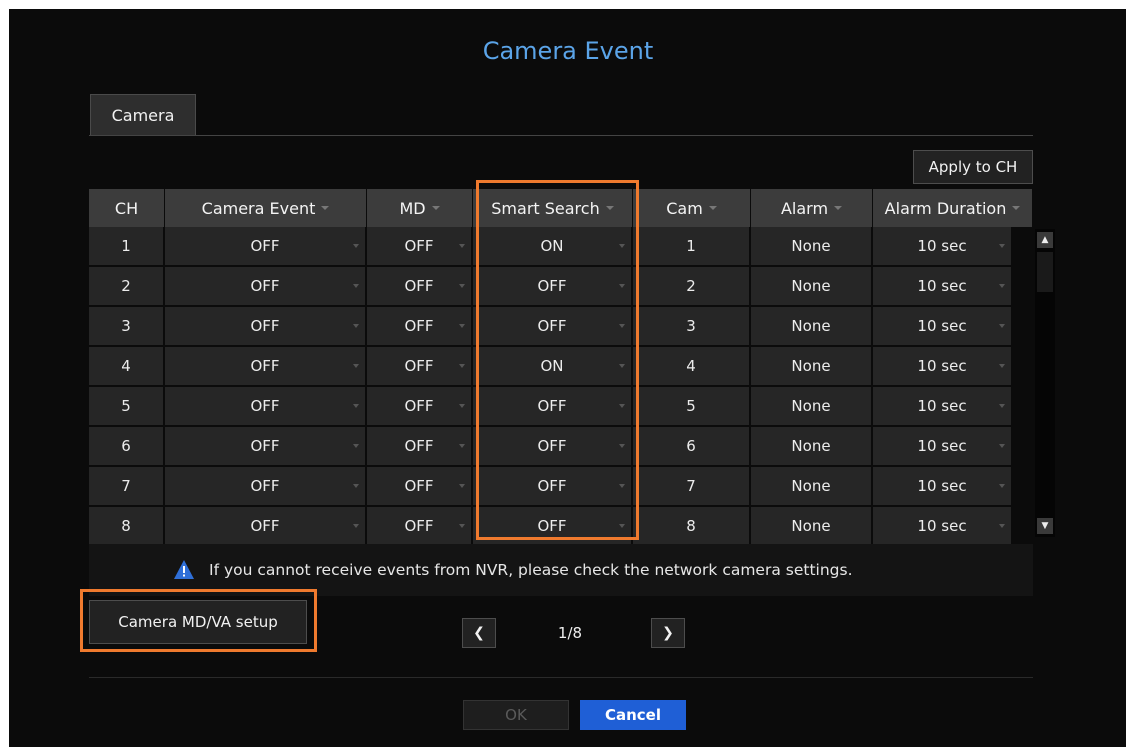 This screenshot has width=1136, height=747. What do you see at coordinates (420, 208) in the screenshot?
I see `column-header-md: MD` at bounding box center [420, 208].